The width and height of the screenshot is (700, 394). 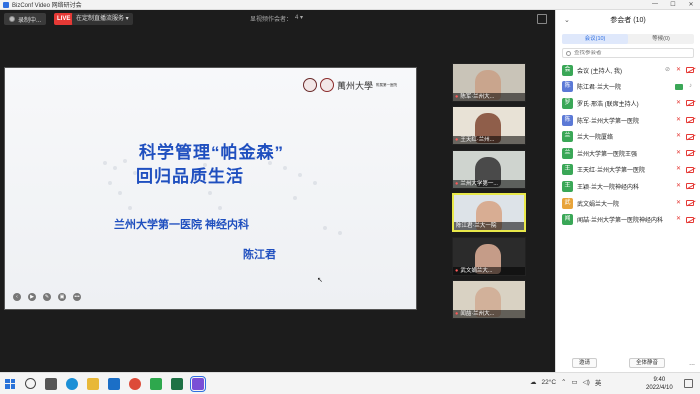 What do you see at coordinates (211, 152) in the screenshot?
I see `slide-title-line1: 科学管理“帕金森”` at bounding box center [211, 152].